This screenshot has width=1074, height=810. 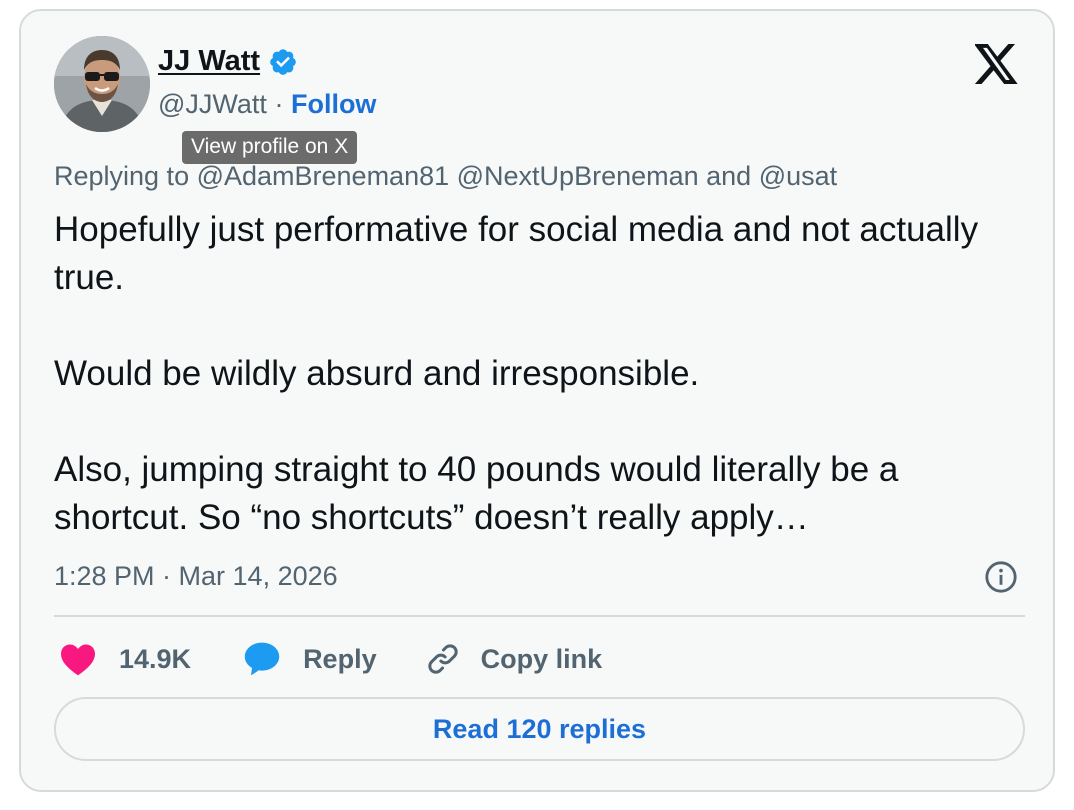 I want to click on read-replies-button: Read 120 replies, so click(x=539, y=729).